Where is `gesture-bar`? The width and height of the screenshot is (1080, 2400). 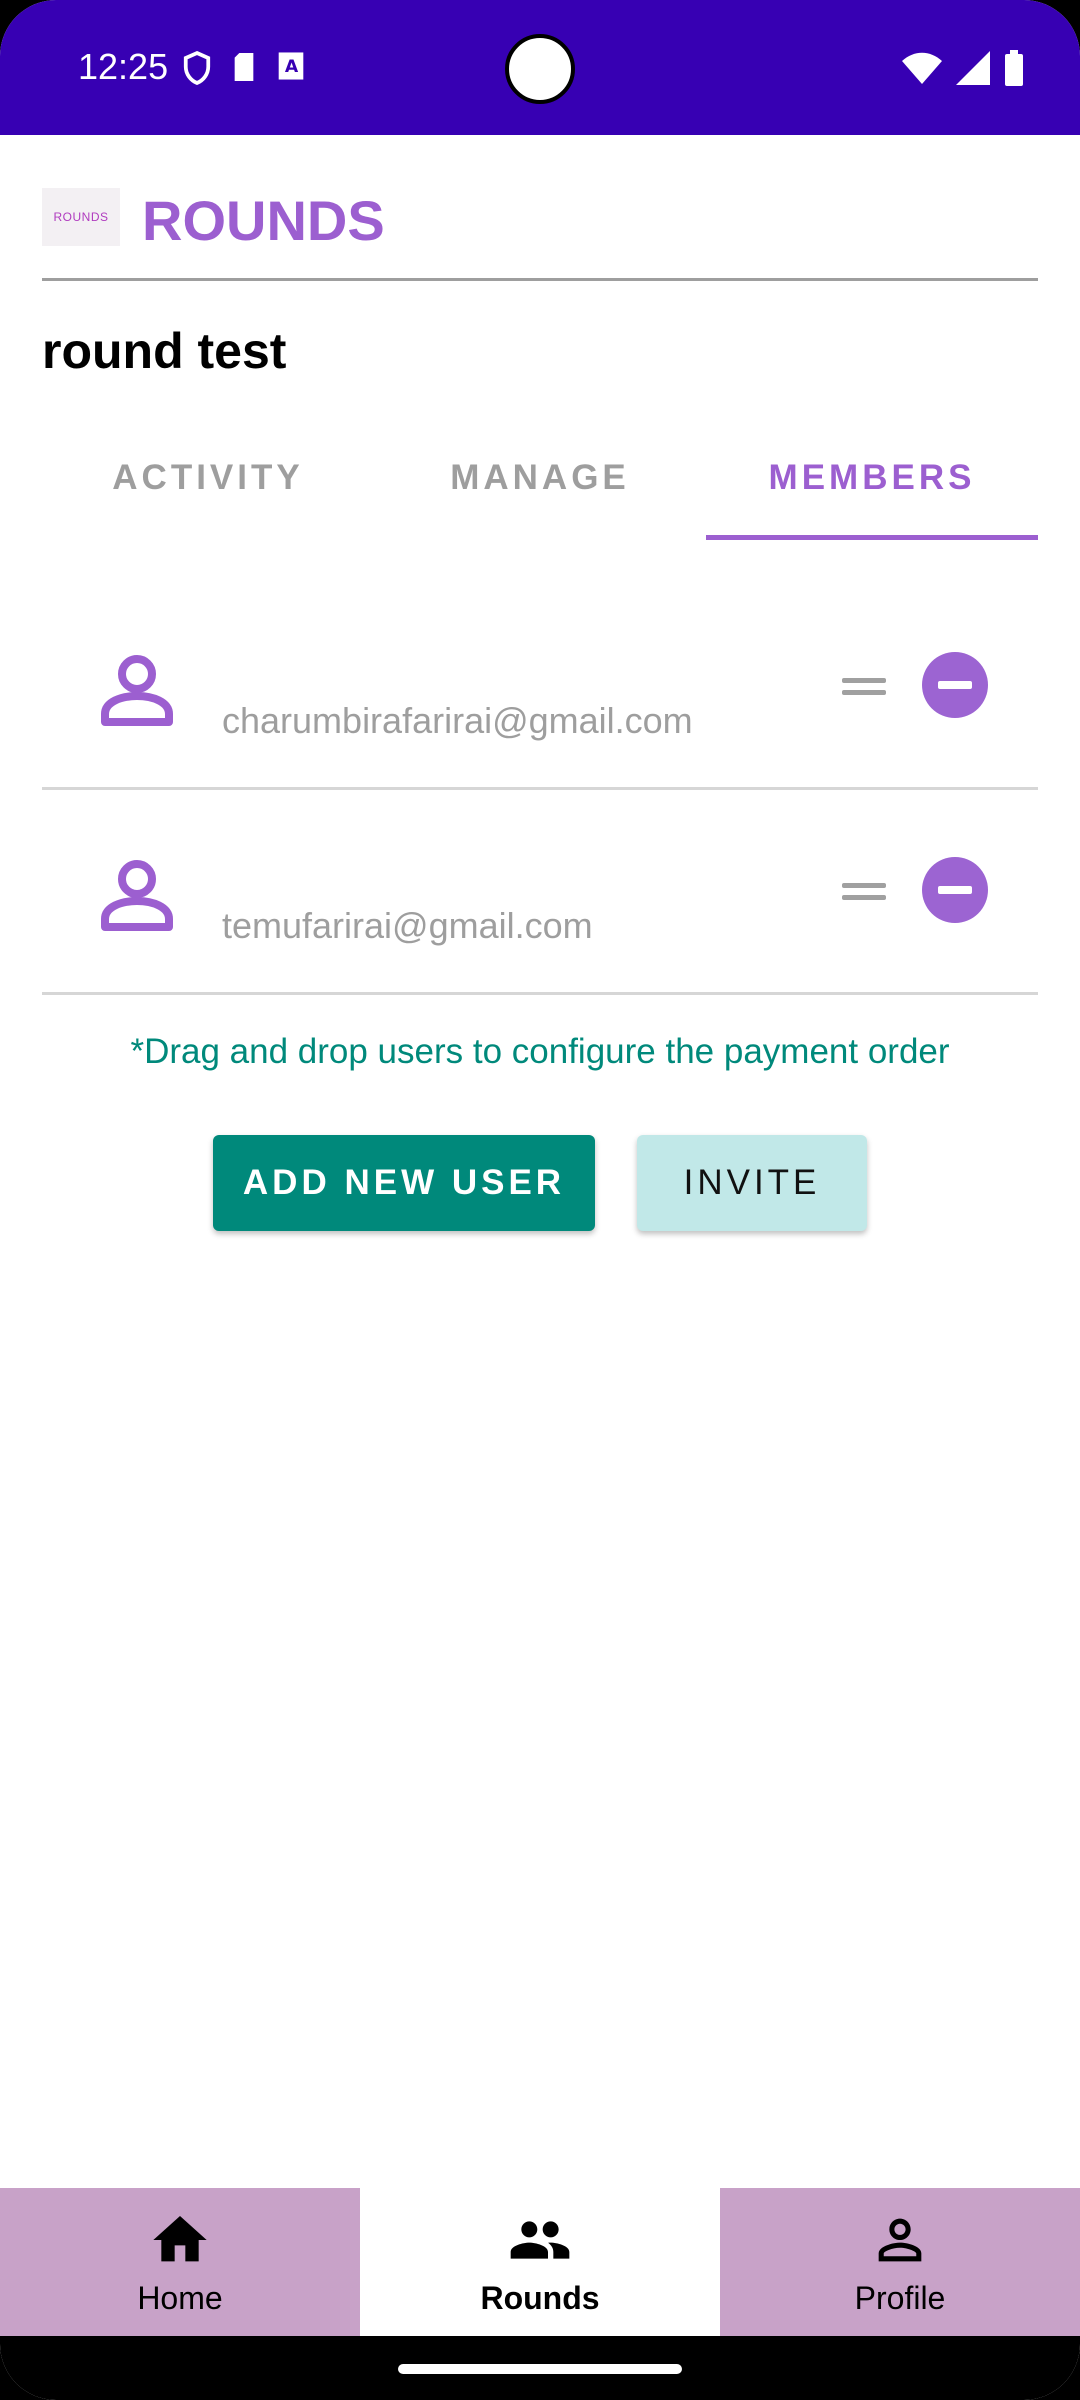 gesture-bar is located at coordinates (540, 2369).